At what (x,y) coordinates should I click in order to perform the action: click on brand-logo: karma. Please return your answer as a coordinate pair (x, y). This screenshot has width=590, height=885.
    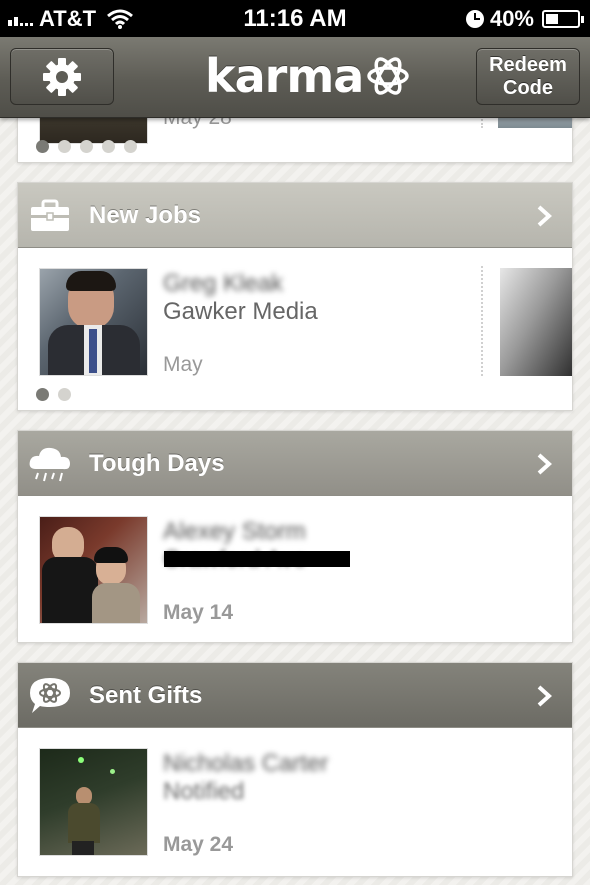
    Looking at the image, I should click on (308, 76).